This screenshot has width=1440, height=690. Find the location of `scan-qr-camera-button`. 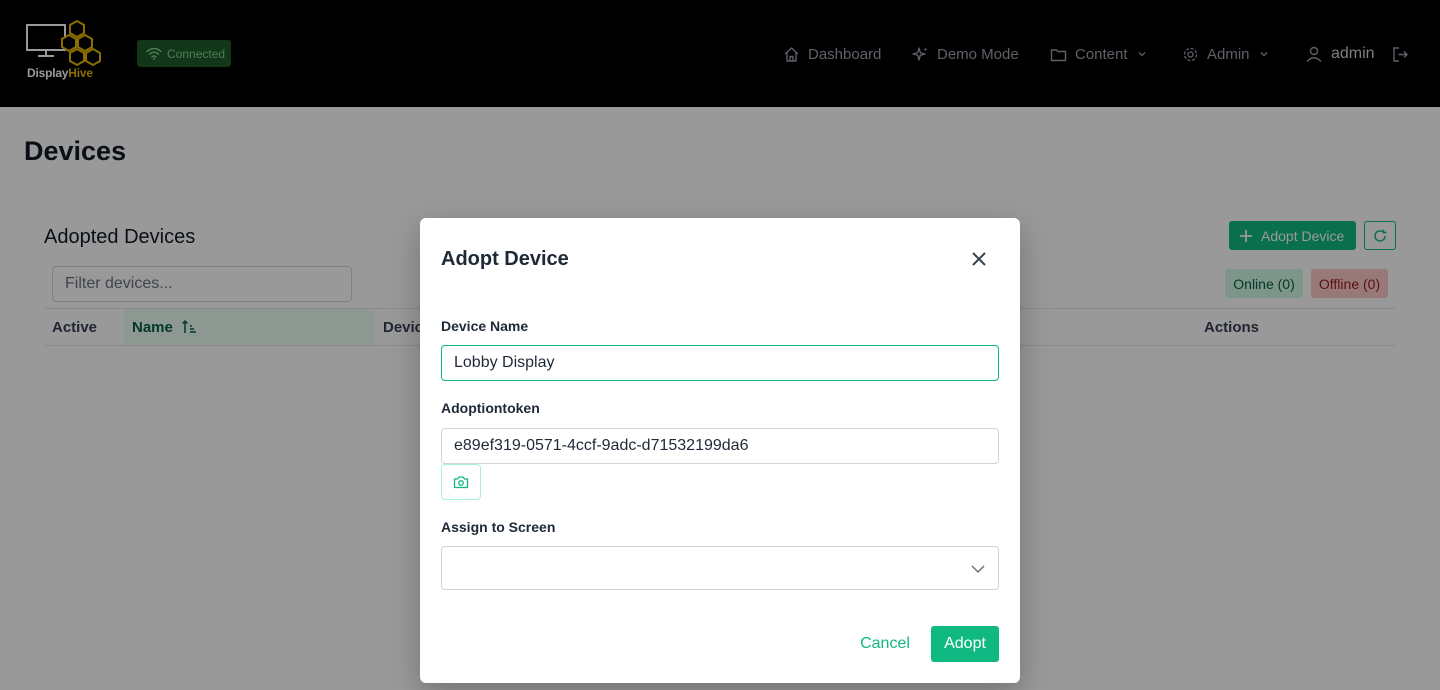

scan-qr-camera-button is located at coordinates (461, 482).